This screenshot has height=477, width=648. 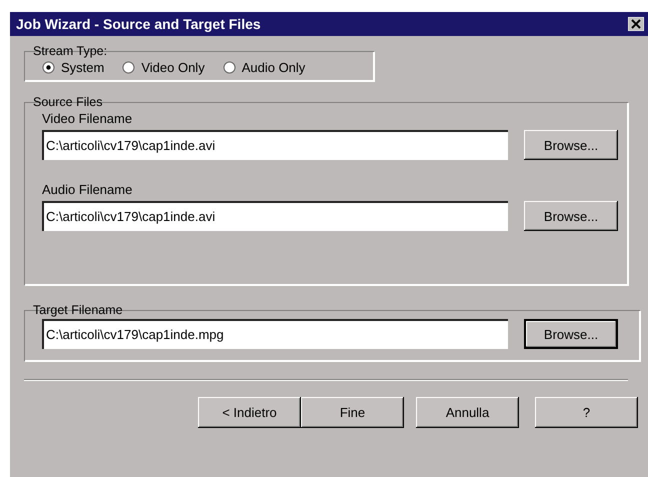 I want to click on radio-option: System, so click(x=73, y=67).